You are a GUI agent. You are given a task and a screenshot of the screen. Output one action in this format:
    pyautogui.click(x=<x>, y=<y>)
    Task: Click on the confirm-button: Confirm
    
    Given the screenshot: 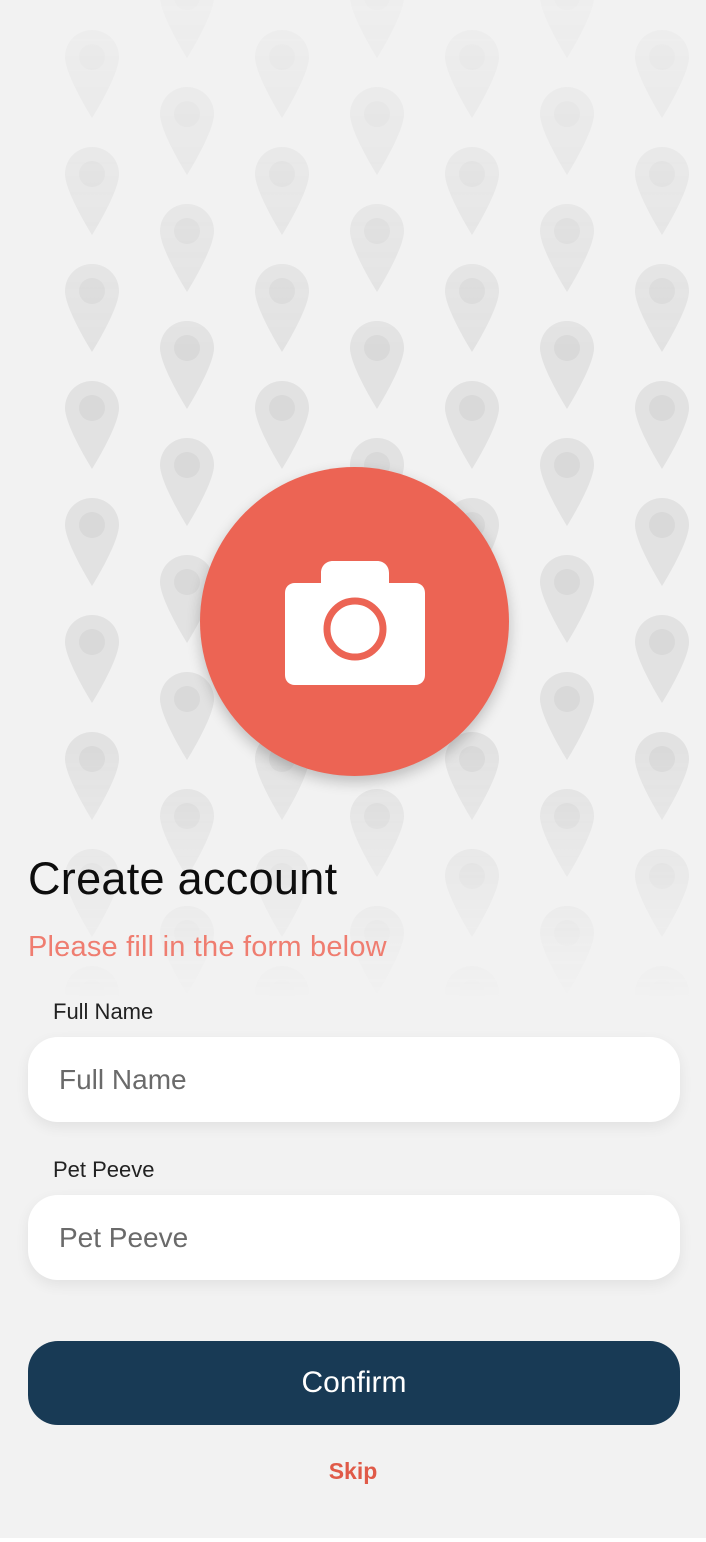 What is the action you would take?
    pyautogui.click(x=354, y=1383)
    